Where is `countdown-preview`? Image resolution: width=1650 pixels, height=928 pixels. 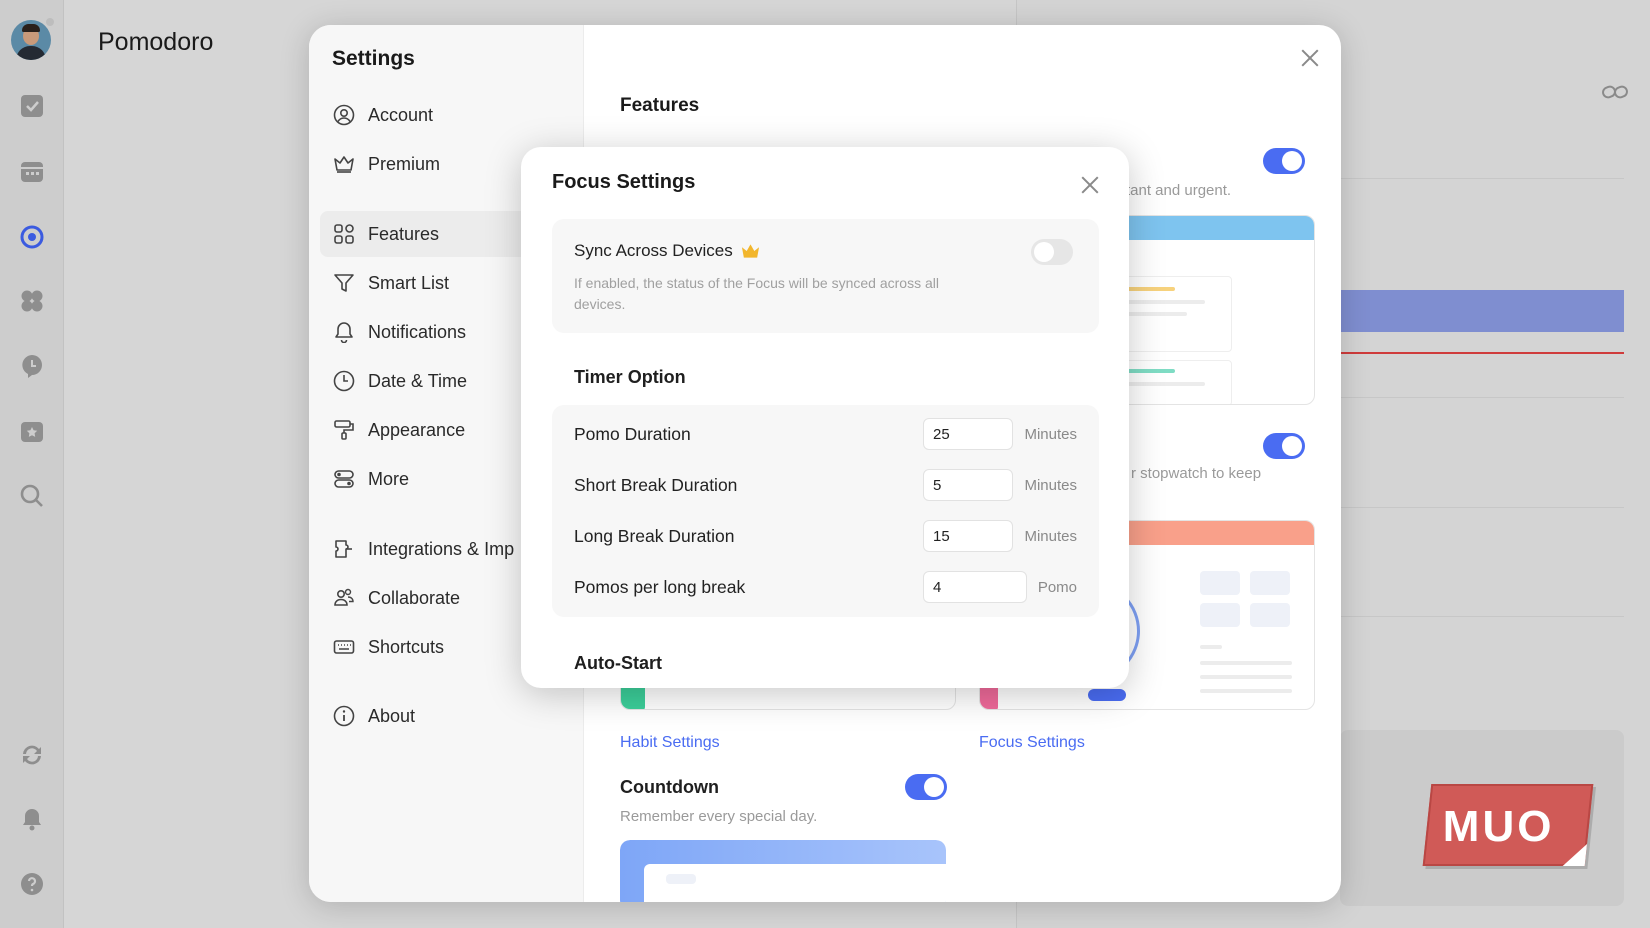 countdown-preview is located at coordinates (783, 871).